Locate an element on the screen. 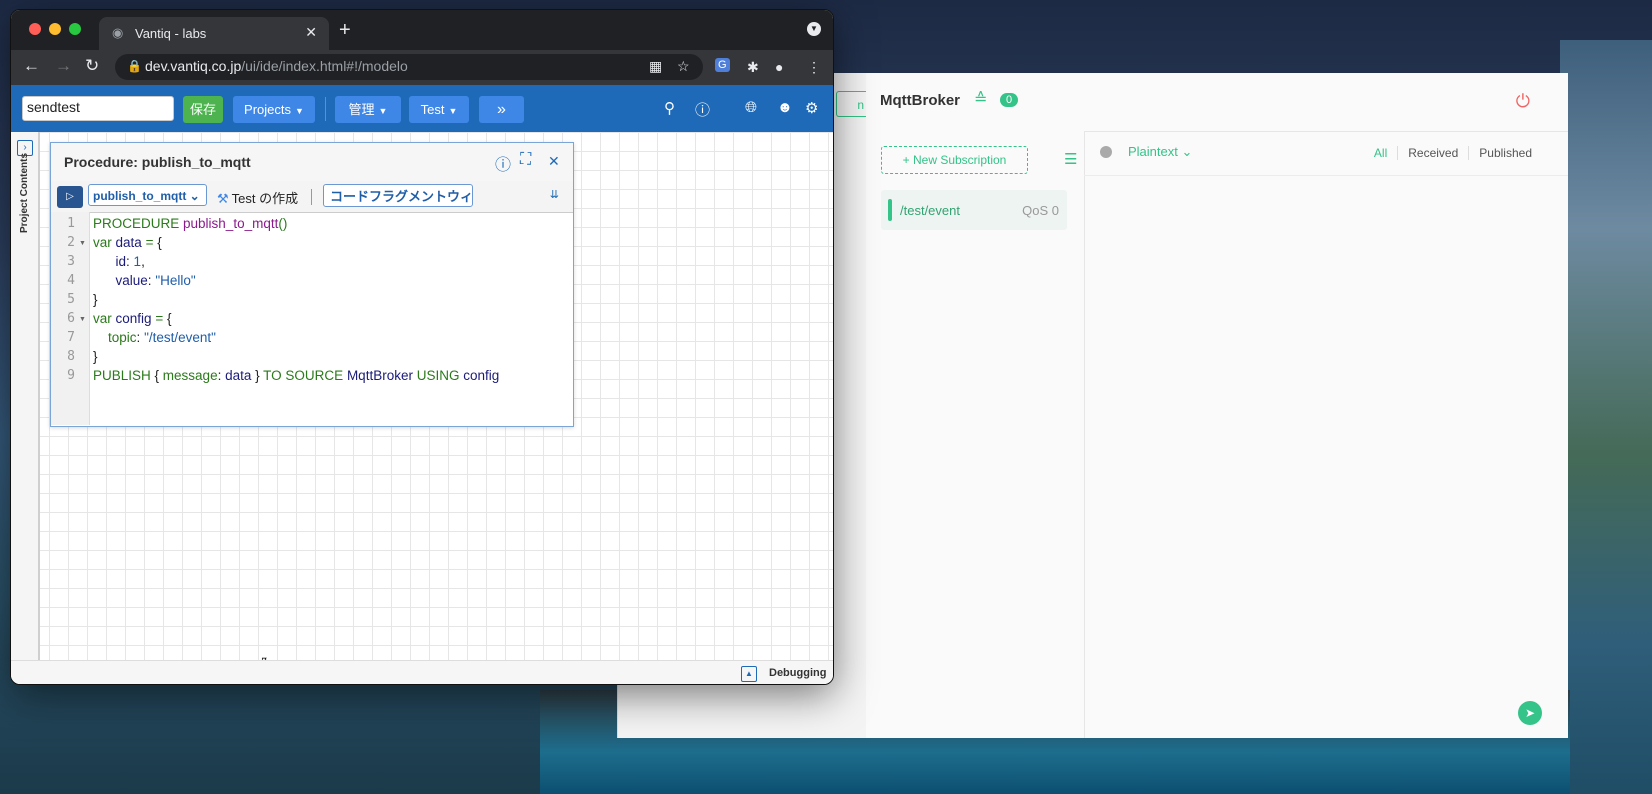  new-subscription-button: + New Subscription is located at coordinates (954, 160).